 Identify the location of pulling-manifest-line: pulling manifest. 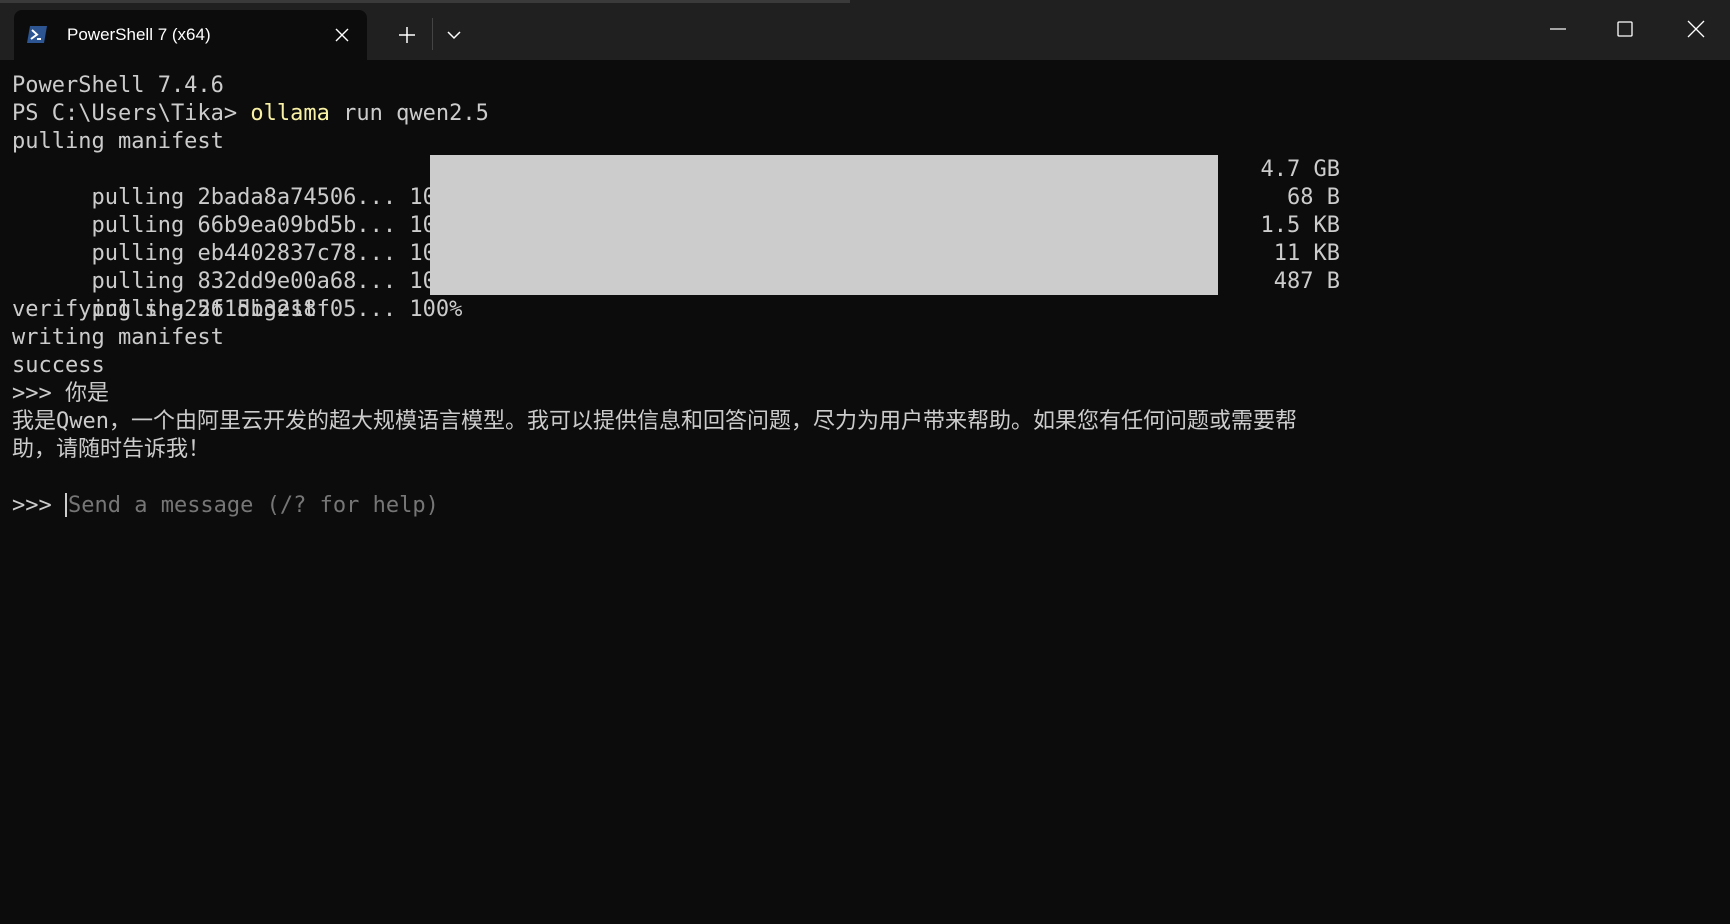
(118, 141).